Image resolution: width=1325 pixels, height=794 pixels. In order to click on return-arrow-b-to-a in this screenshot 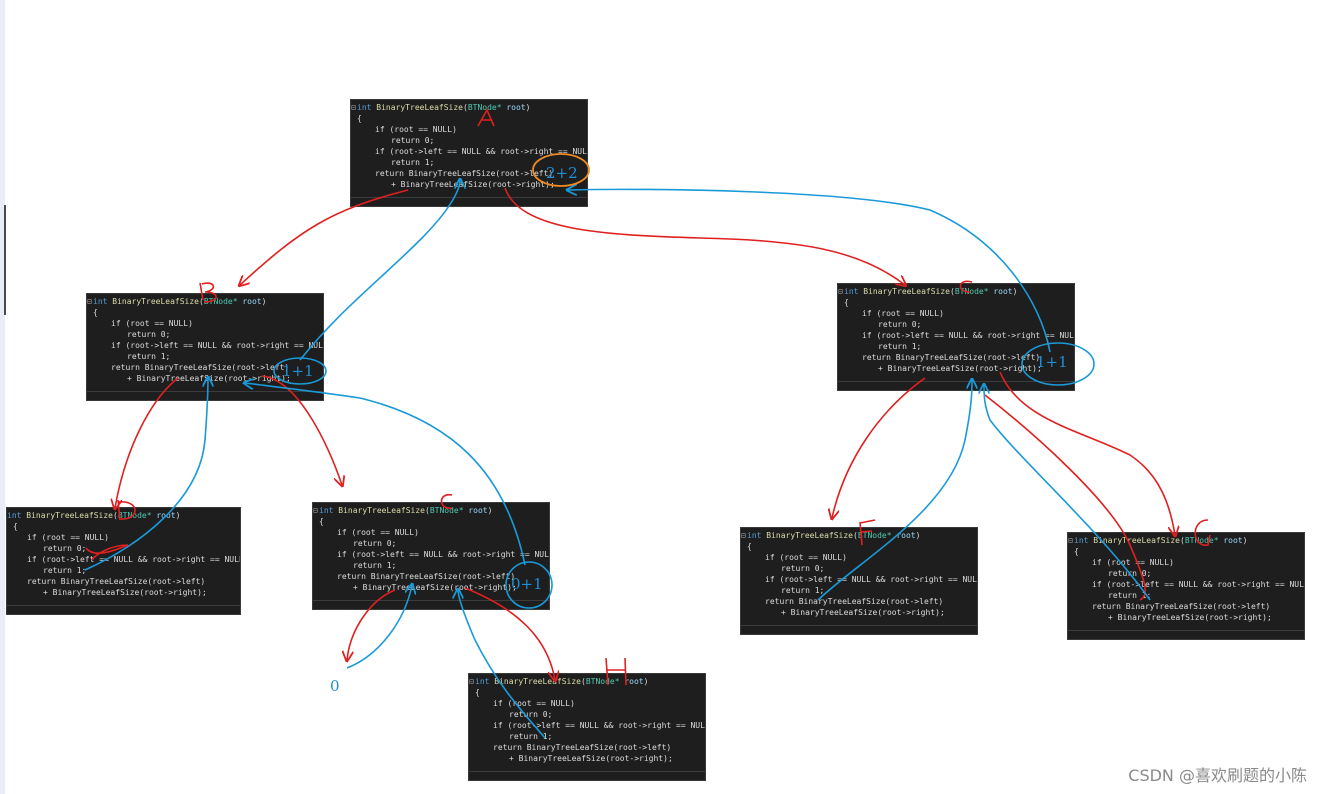, I will do `click(379, 270)`.